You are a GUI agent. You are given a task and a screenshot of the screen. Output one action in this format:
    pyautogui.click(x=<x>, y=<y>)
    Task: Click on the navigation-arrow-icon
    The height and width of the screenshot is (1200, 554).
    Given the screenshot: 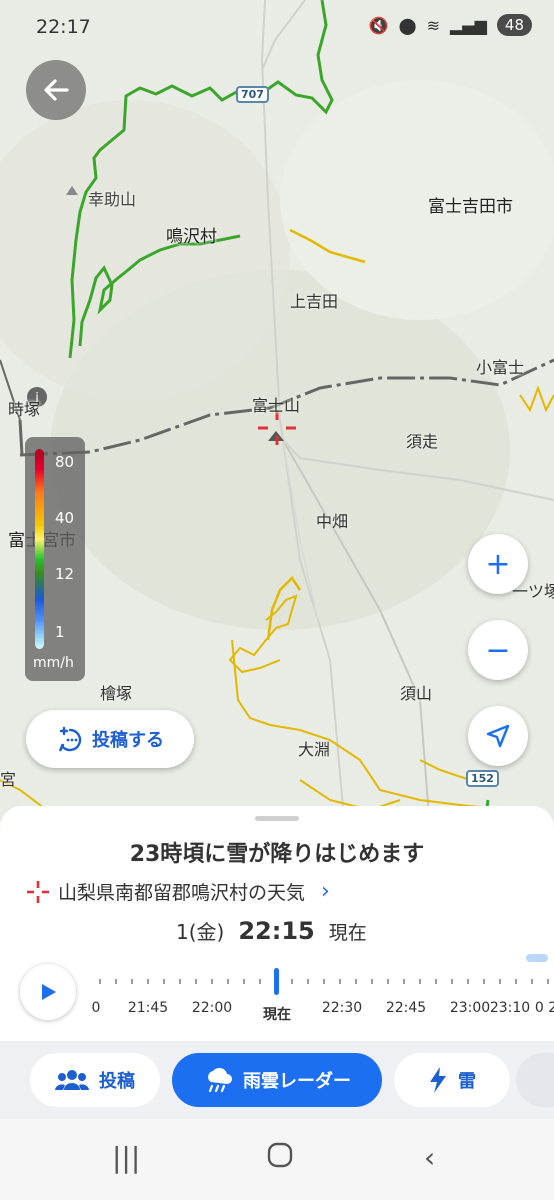 What is the action you would take?
    pyautogui.click(x=498, y=736)
    